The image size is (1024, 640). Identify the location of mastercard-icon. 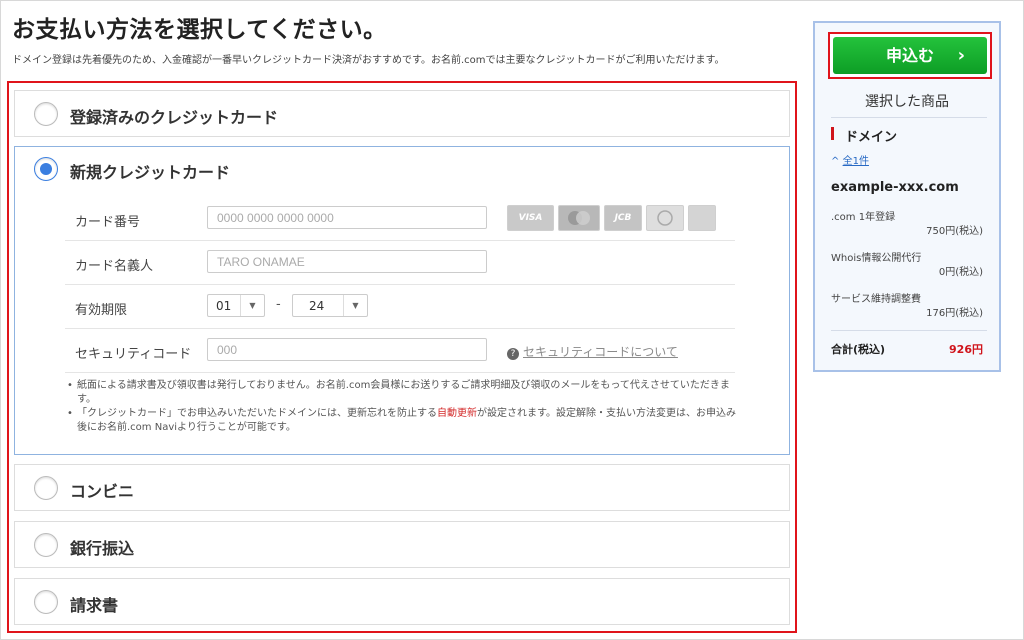
(579, 218).